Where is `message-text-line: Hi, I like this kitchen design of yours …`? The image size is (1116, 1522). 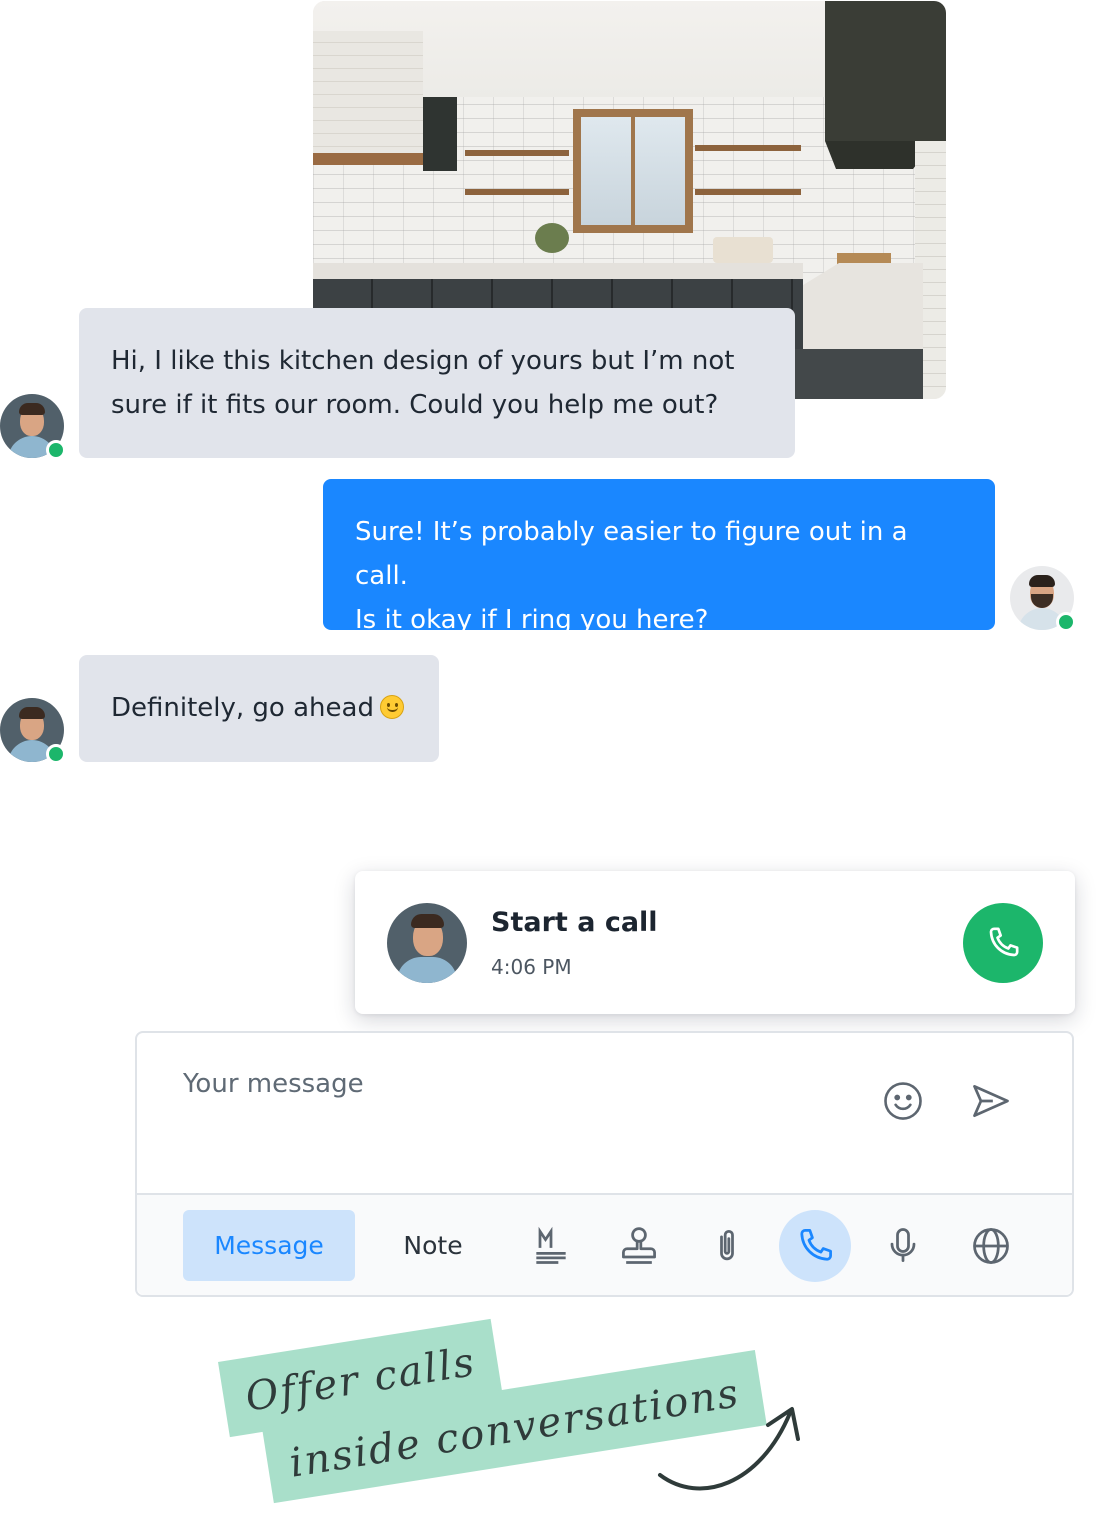
message-text-line: Hi, I like this kitchen design of yours … is located at coordinates (423, 361).